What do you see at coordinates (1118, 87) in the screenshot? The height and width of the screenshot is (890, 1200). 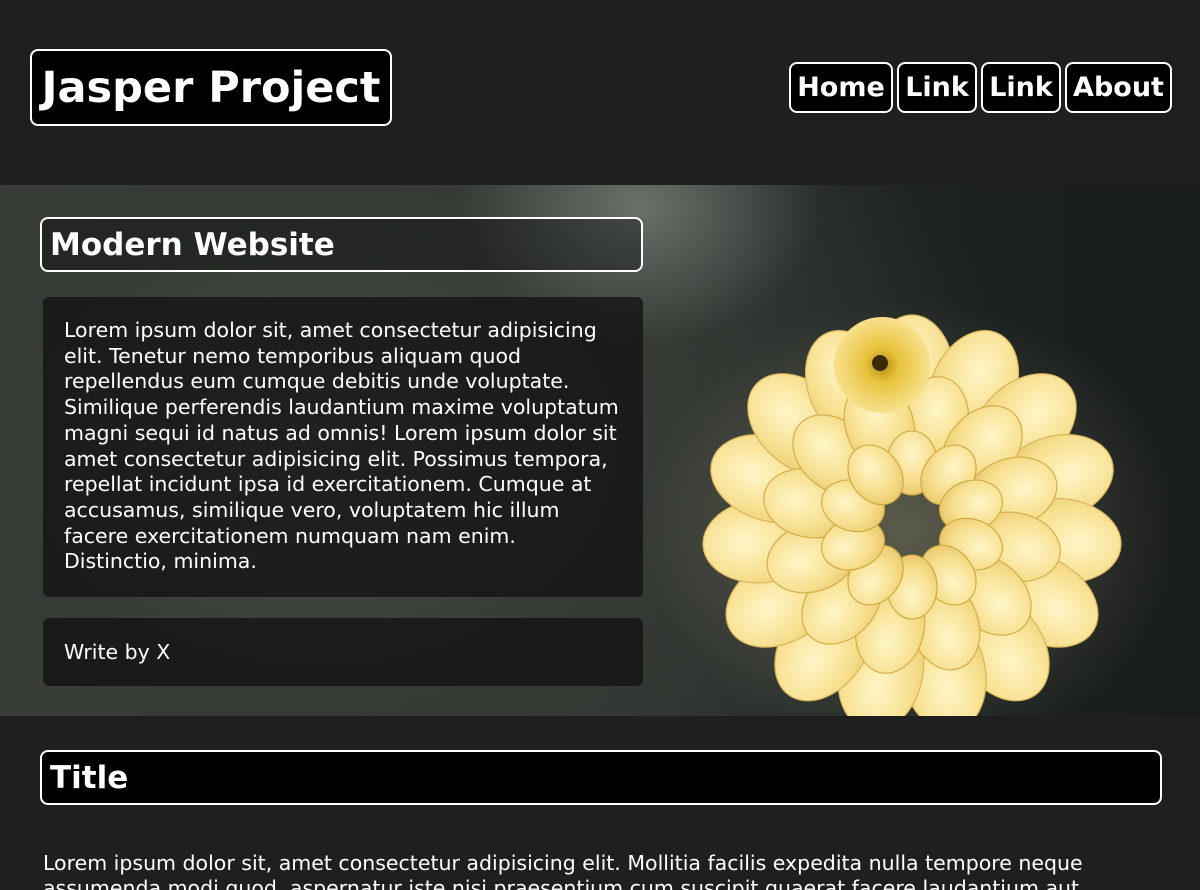 I see `nav-link-about: About` at bounding box center [1118, 87].